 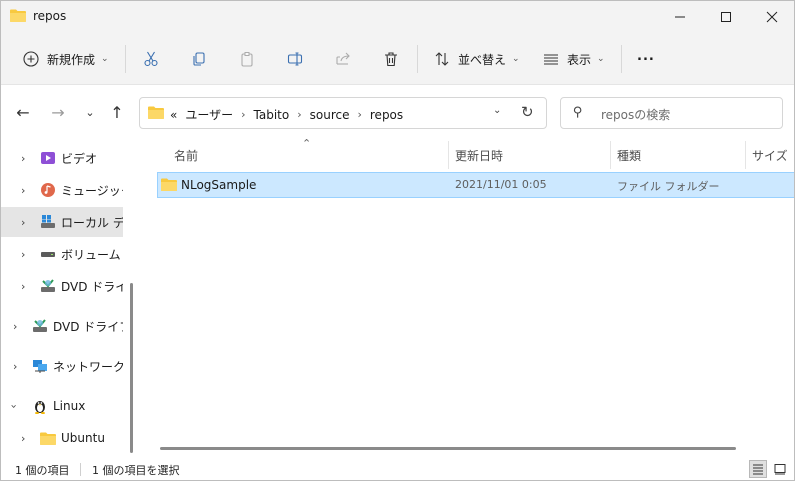 What do you see at coordinates (186, 155) in the screenshot?
I see `column-header-name: 名前` at bounding box center [186, 155].